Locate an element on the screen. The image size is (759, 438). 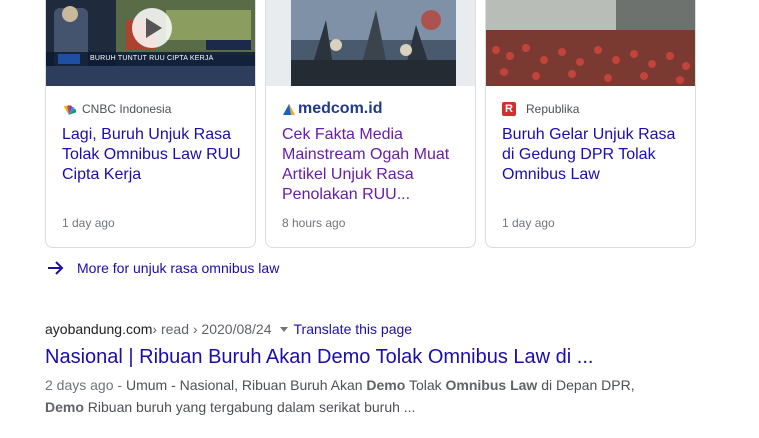
result-domain: ayobandung.com is located at coordinates (99, 329).